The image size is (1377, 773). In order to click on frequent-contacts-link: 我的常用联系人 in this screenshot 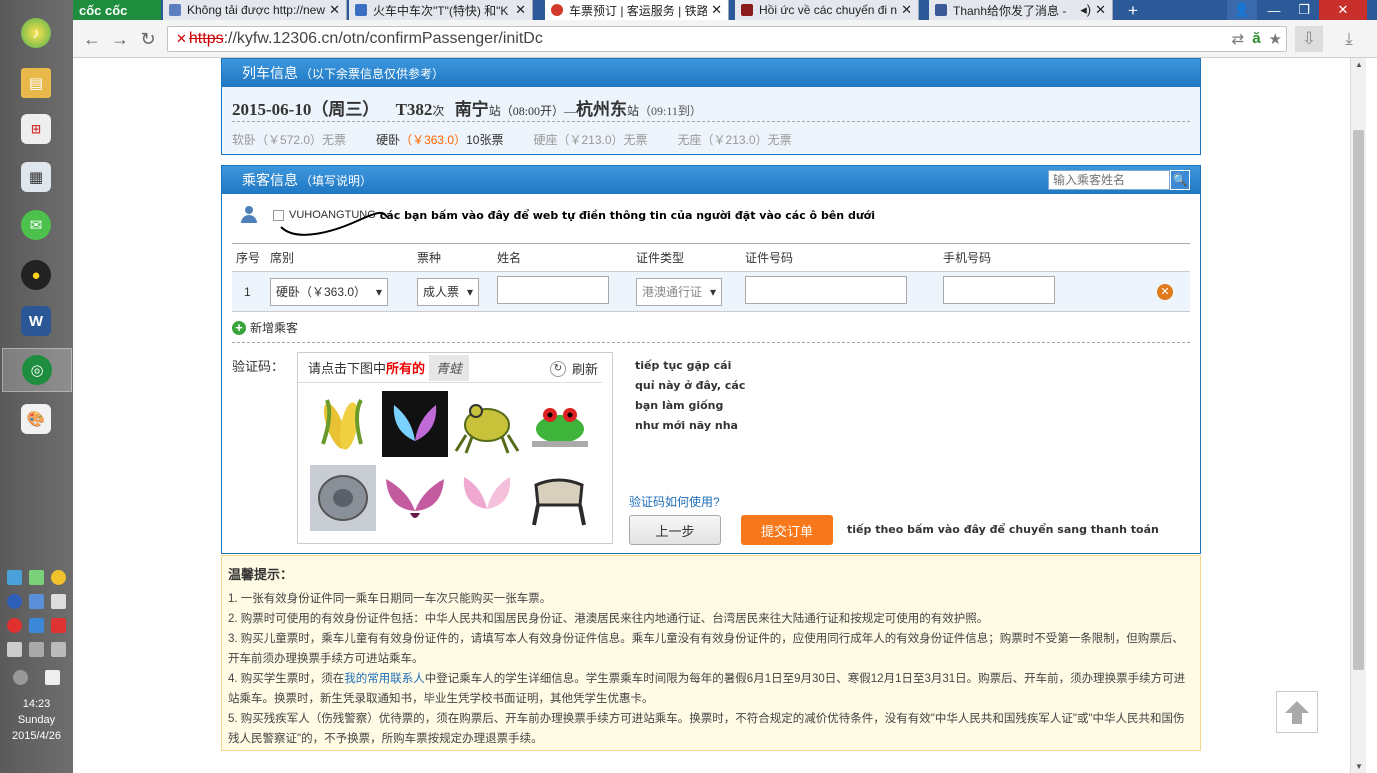, I will do `click(384, 679)`.